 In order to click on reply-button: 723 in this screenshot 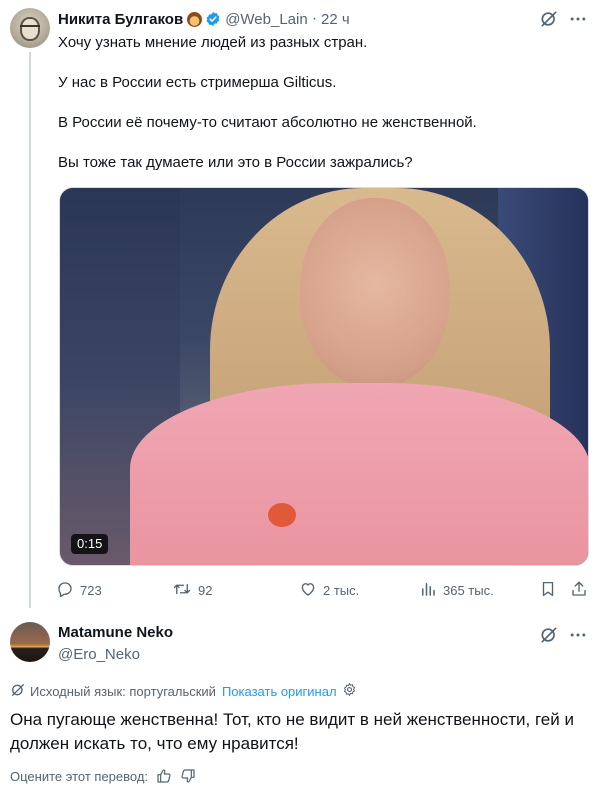, I will do `click(79, 590)`.